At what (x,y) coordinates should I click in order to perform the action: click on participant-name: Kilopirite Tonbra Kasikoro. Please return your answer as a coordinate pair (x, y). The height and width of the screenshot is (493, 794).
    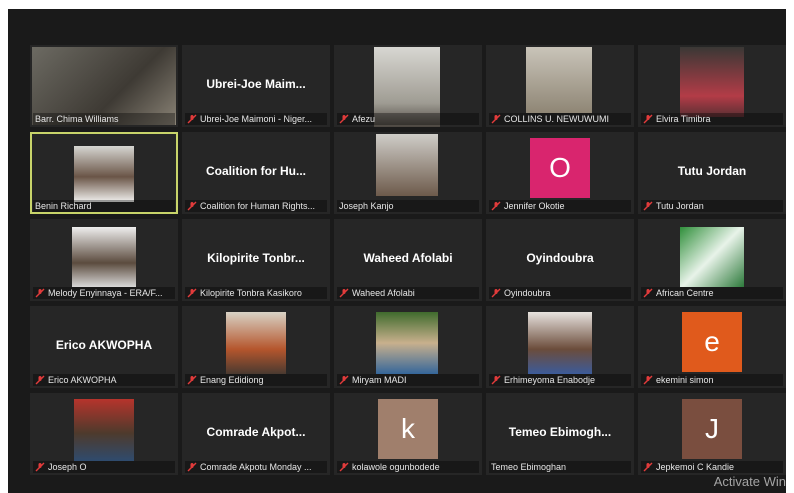
    Looking at the image, I should click on (251, 293).